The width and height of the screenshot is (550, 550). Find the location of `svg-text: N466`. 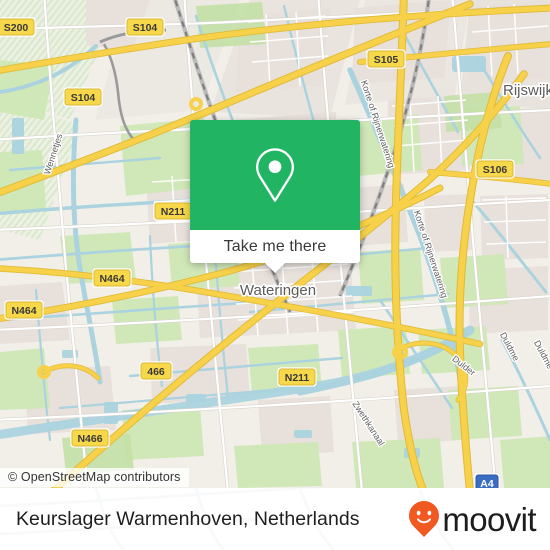

svg-text: N466 is located at coordinates (89, 439).